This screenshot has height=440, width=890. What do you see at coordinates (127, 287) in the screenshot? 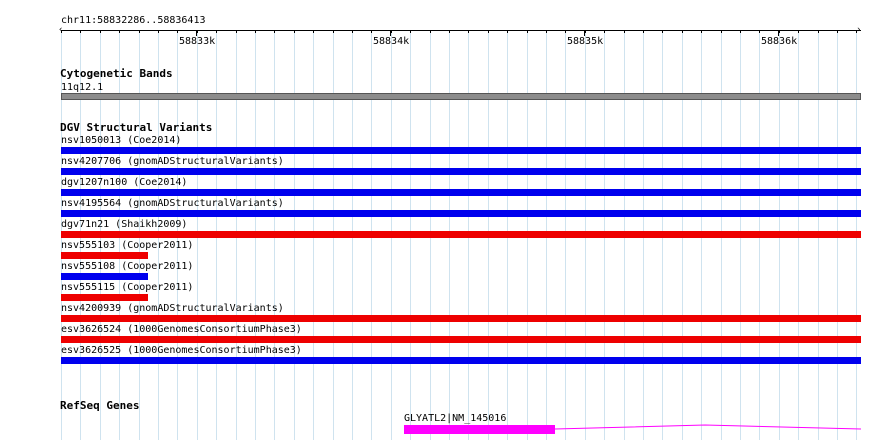
I see `variant-label: nsv555115 (Cooper2011)` at bounding box center [127, 287].